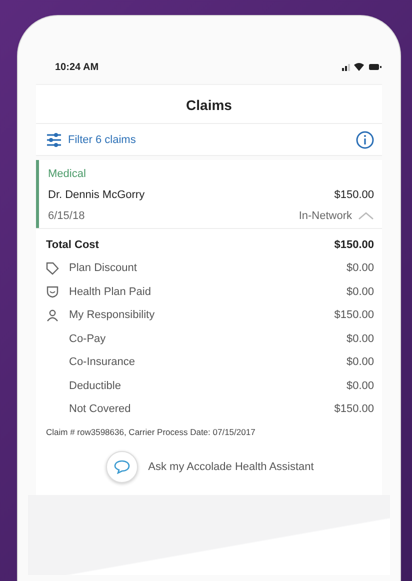 The image size is (412, 581). Describe the element at coordinates (52, 315) in the screenshot. I see `person-icon` at that location.